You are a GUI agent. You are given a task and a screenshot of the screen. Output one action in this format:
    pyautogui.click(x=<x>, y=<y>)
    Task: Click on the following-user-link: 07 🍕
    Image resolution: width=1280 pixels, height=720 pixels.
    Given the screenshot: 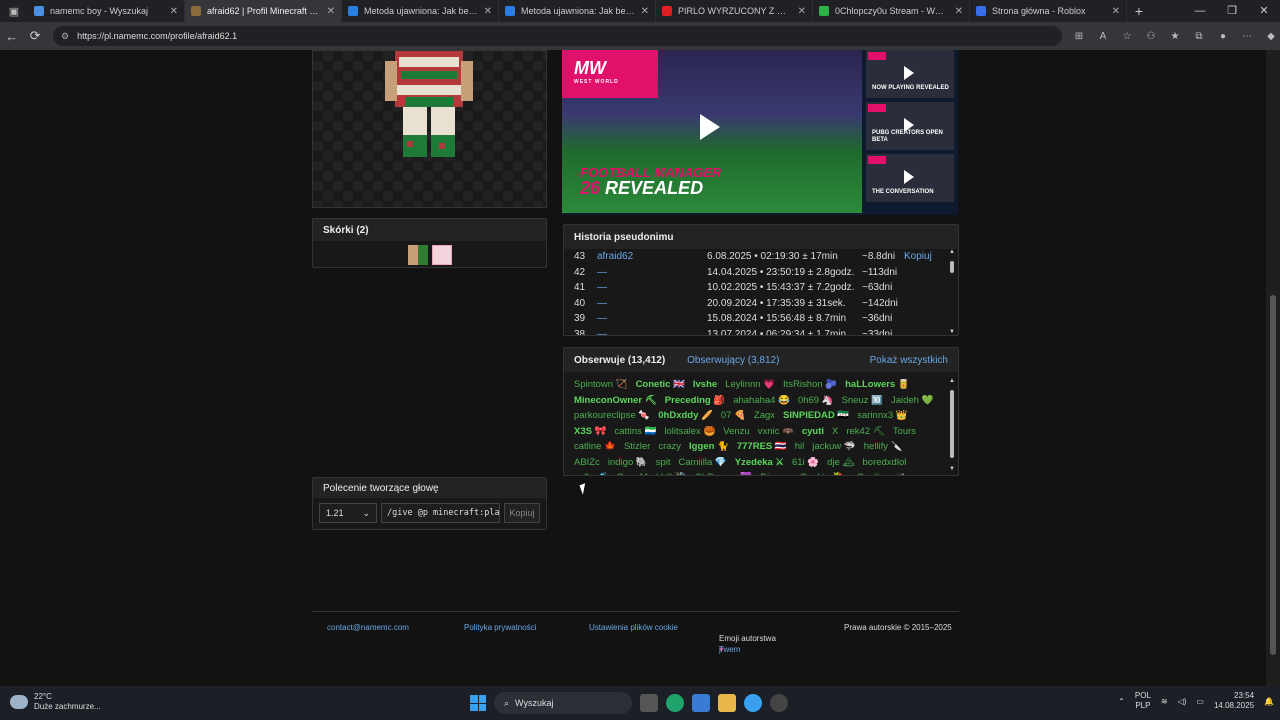 What is the action you would take?
    pyautogui.click(x=733, y=418)
    